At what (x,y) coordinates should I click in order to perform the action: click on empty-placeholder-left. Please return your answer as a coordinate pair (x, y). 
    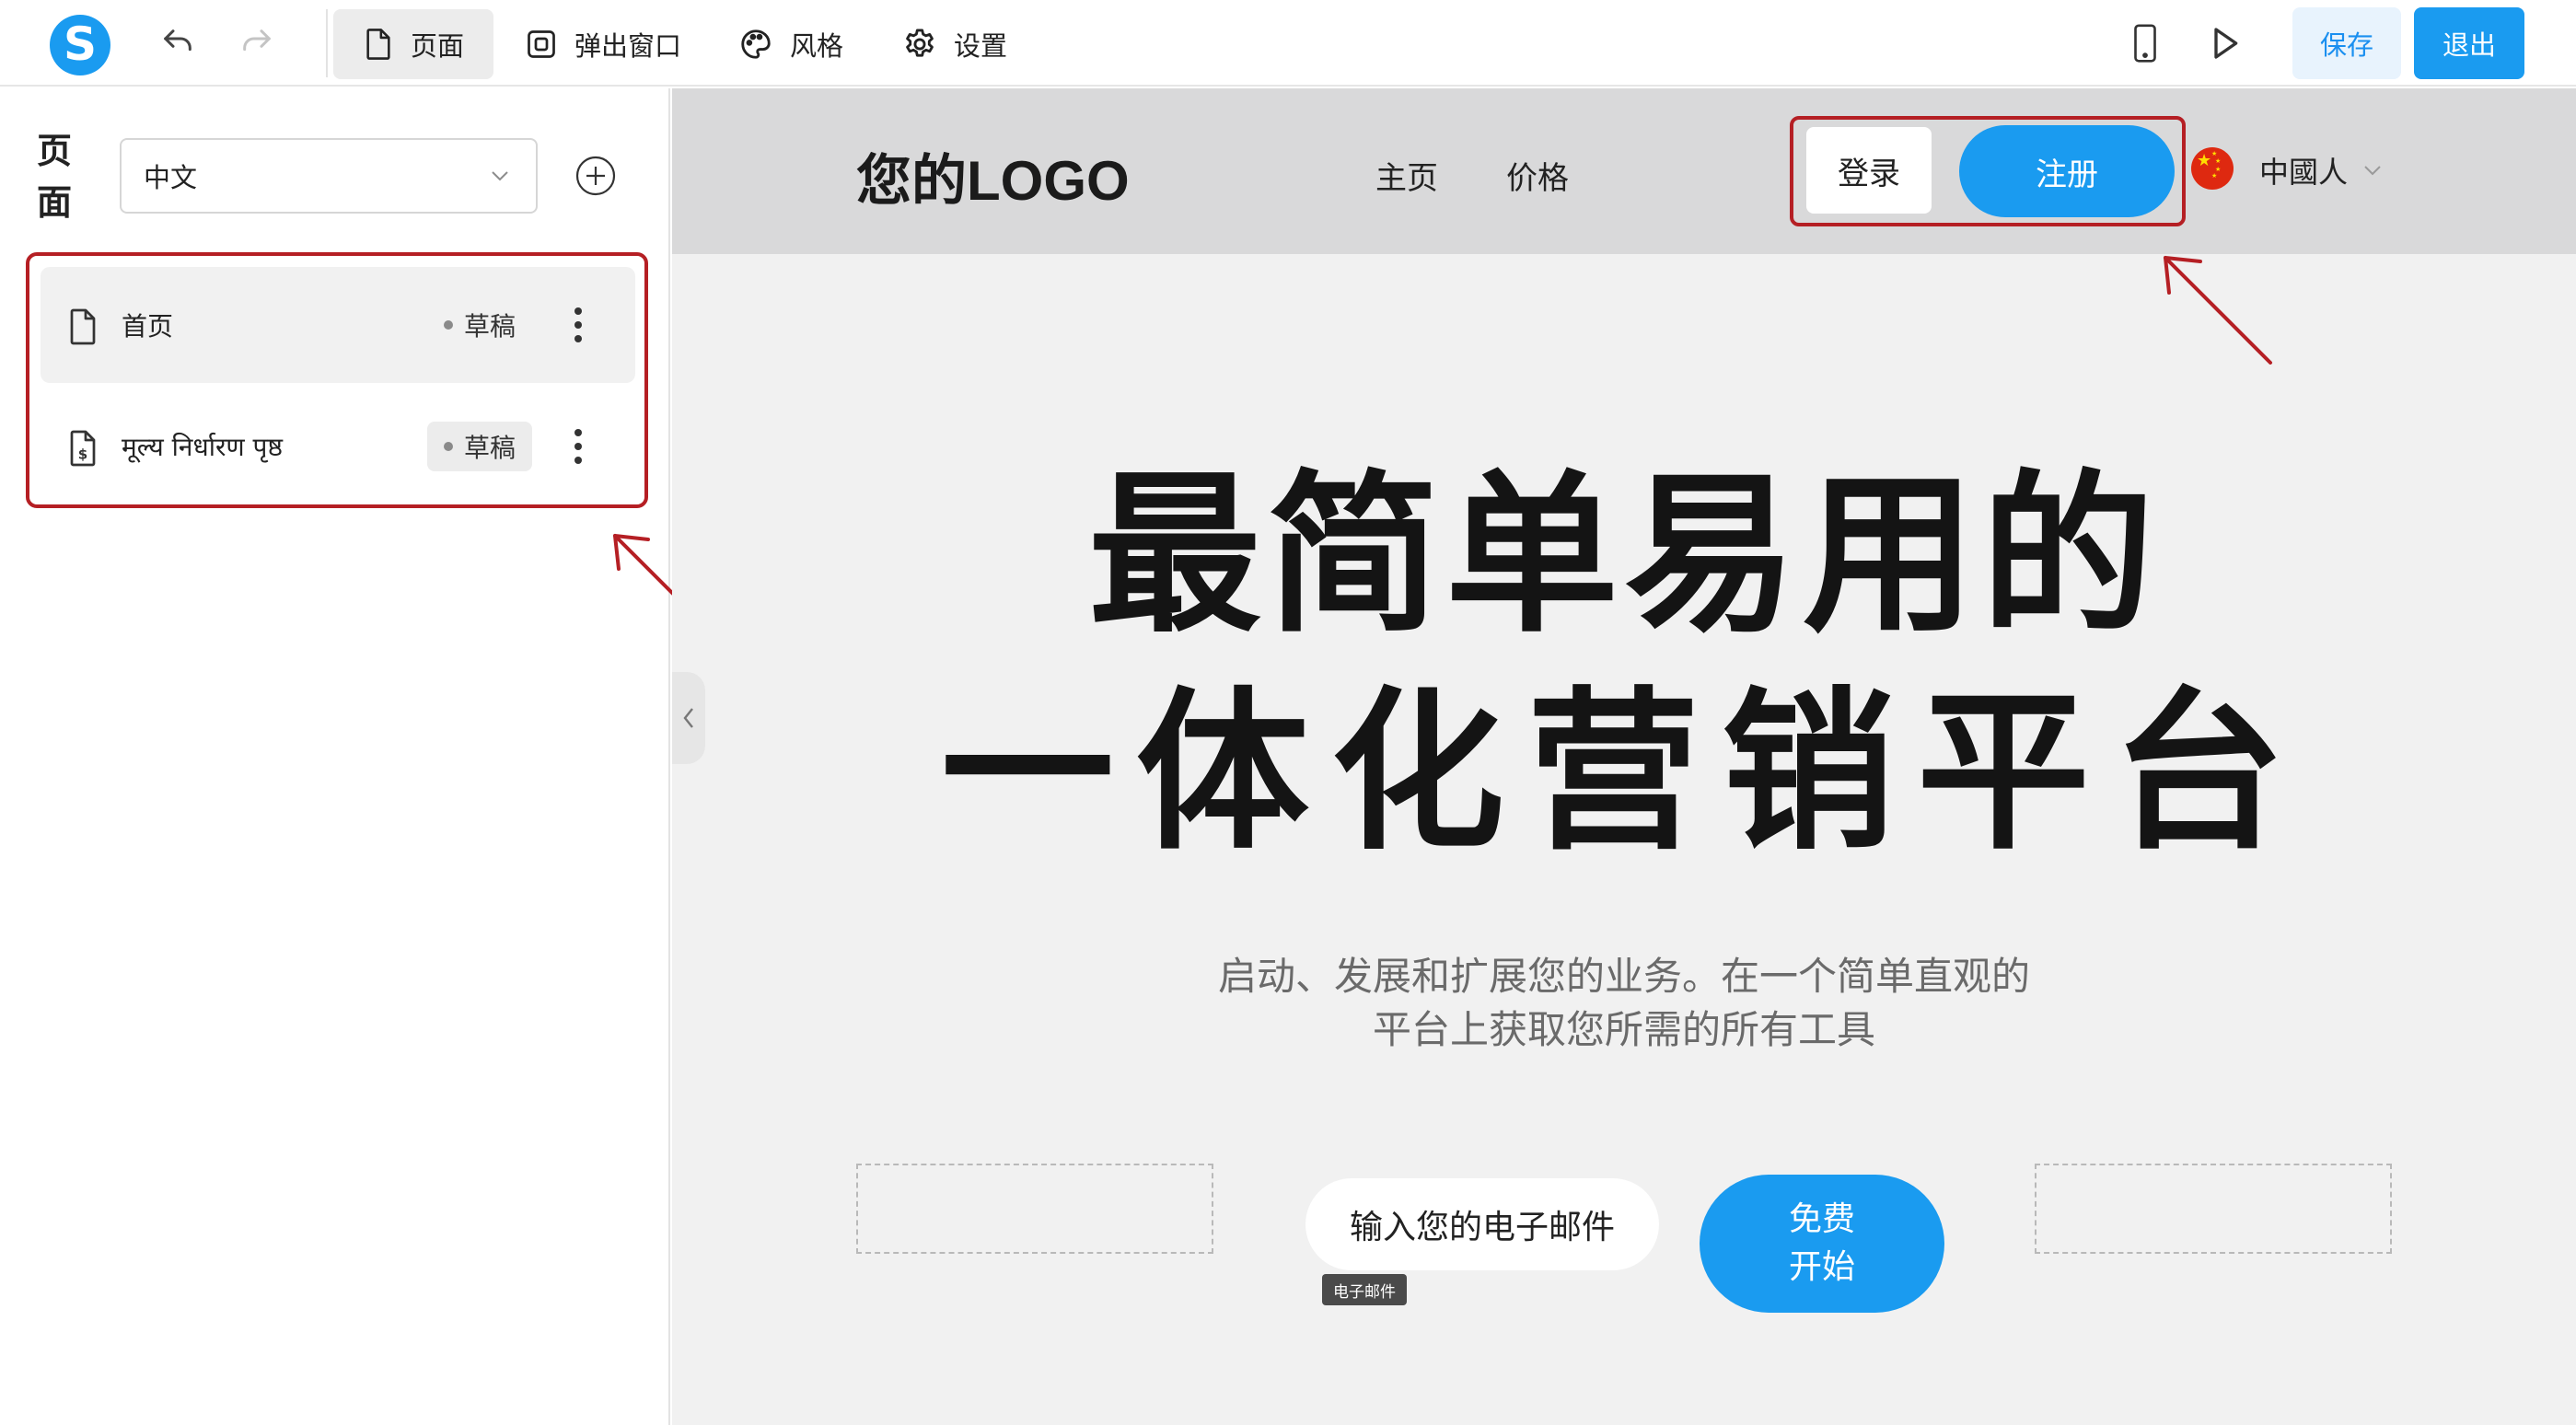
    Looking at the image, I should click on (1034, 1209).